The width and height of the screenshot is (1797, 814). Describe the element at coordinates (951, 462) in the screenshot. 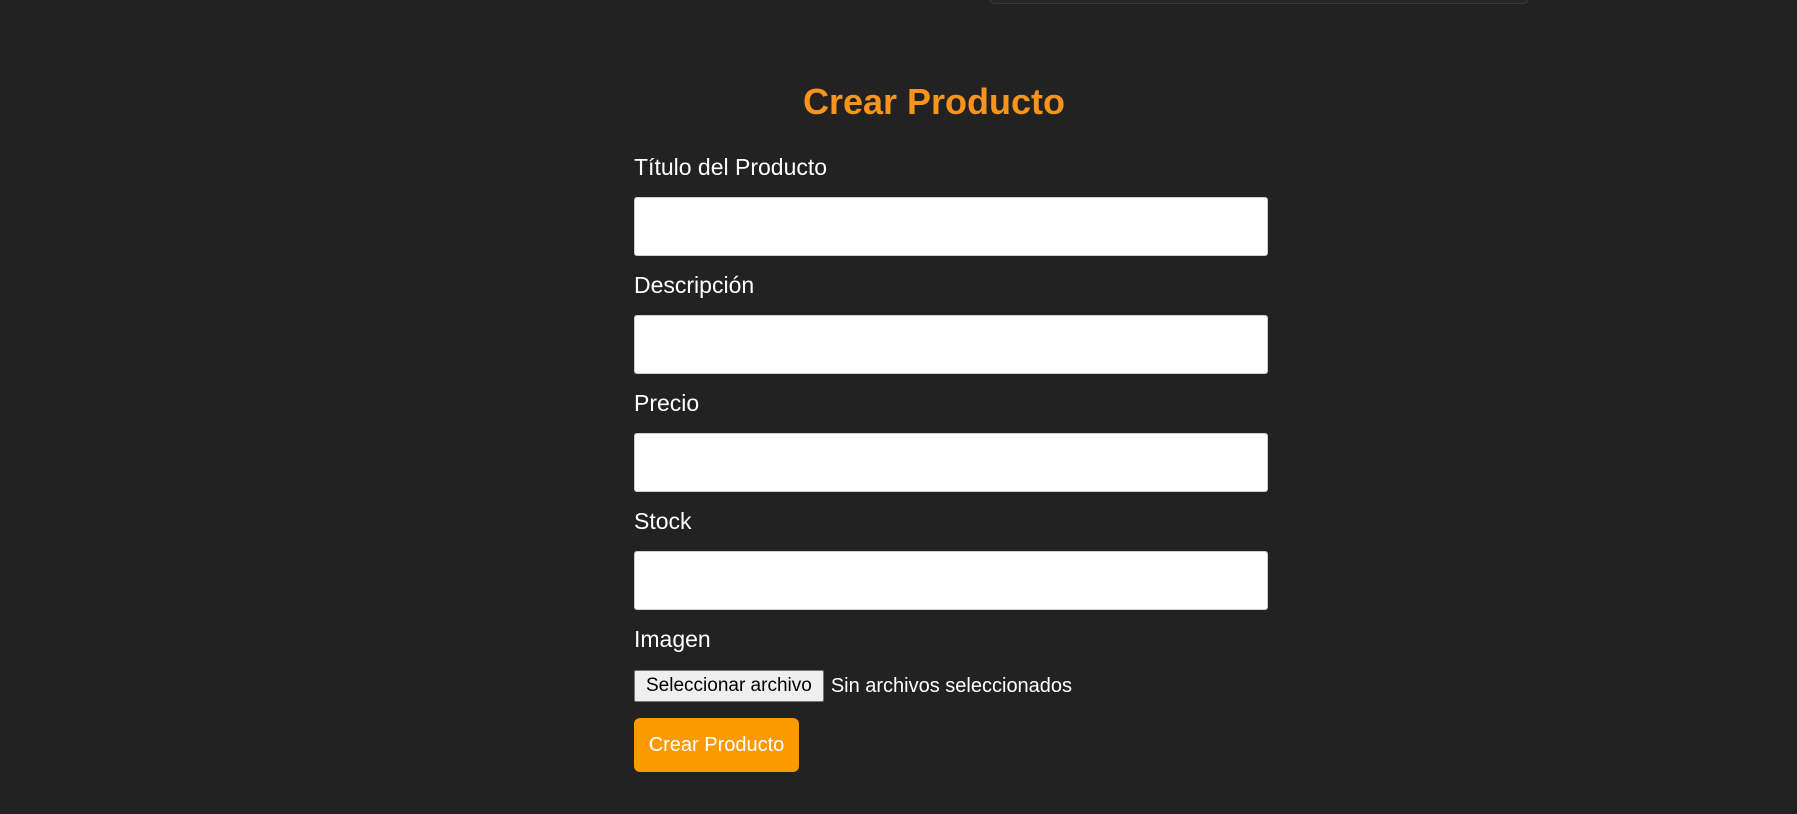

I see `price-input` at that location.